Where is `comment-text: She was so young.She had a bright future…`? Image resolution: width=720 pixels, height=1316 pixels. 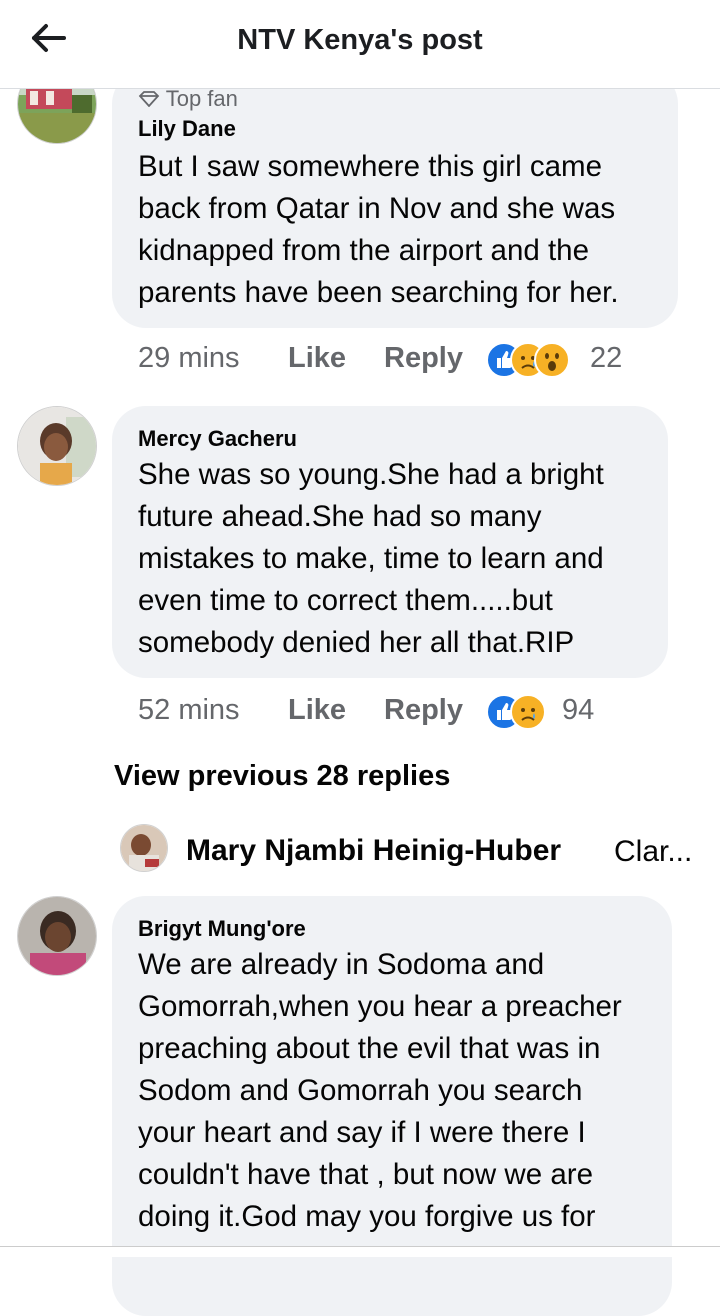 comment-text: She was so young.She had a bright future… is located at coordinates (396, 559).